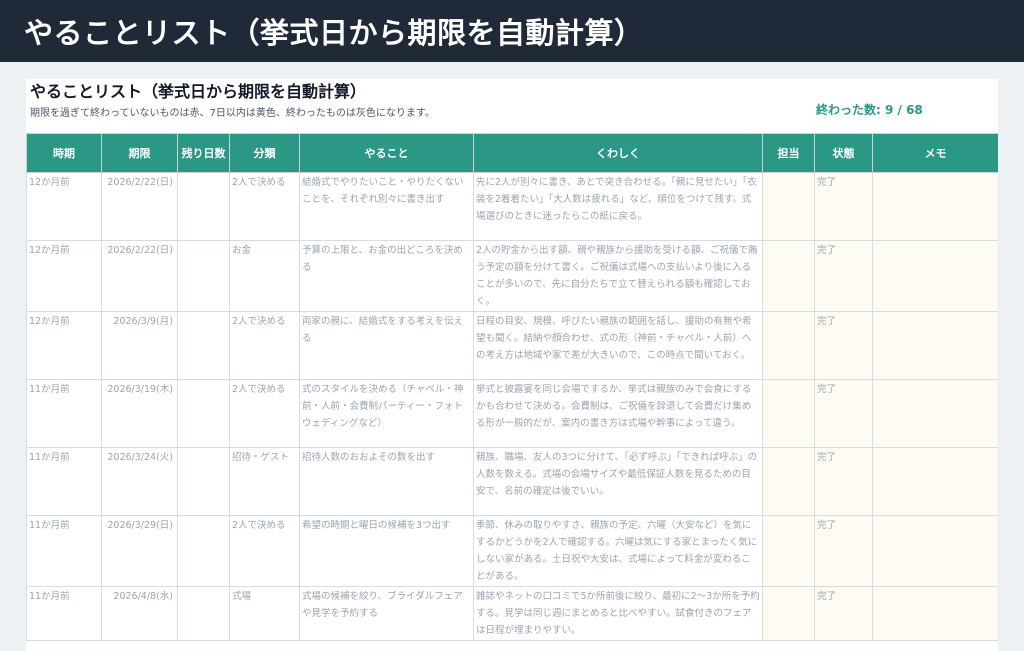 This screenshot has height=651, width=1024. I want to click on app-title-bar: やることリスト（挙式日から期限を自動計算）, so click(512, 31).